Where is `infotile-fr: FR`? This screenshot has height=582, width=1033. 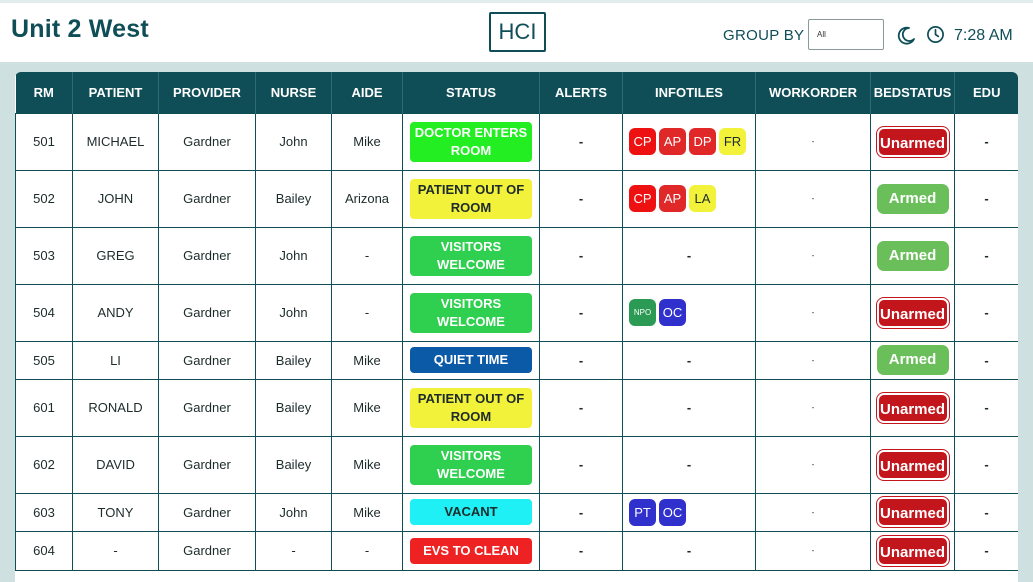 infotile-fr: FR is located at coordinates (732, 141).